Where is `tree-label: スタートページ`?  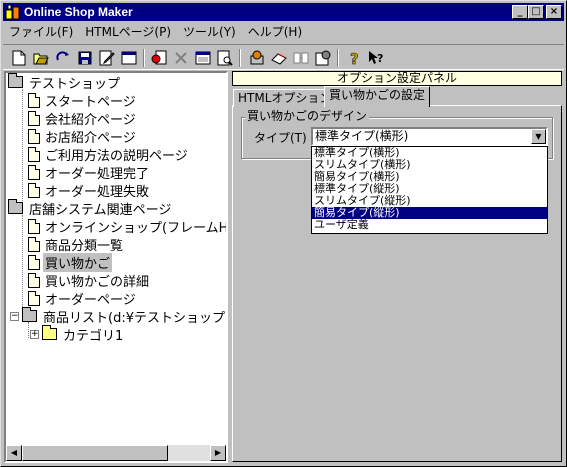 tree-label: スタートページ is located at coordinates (90, 102).